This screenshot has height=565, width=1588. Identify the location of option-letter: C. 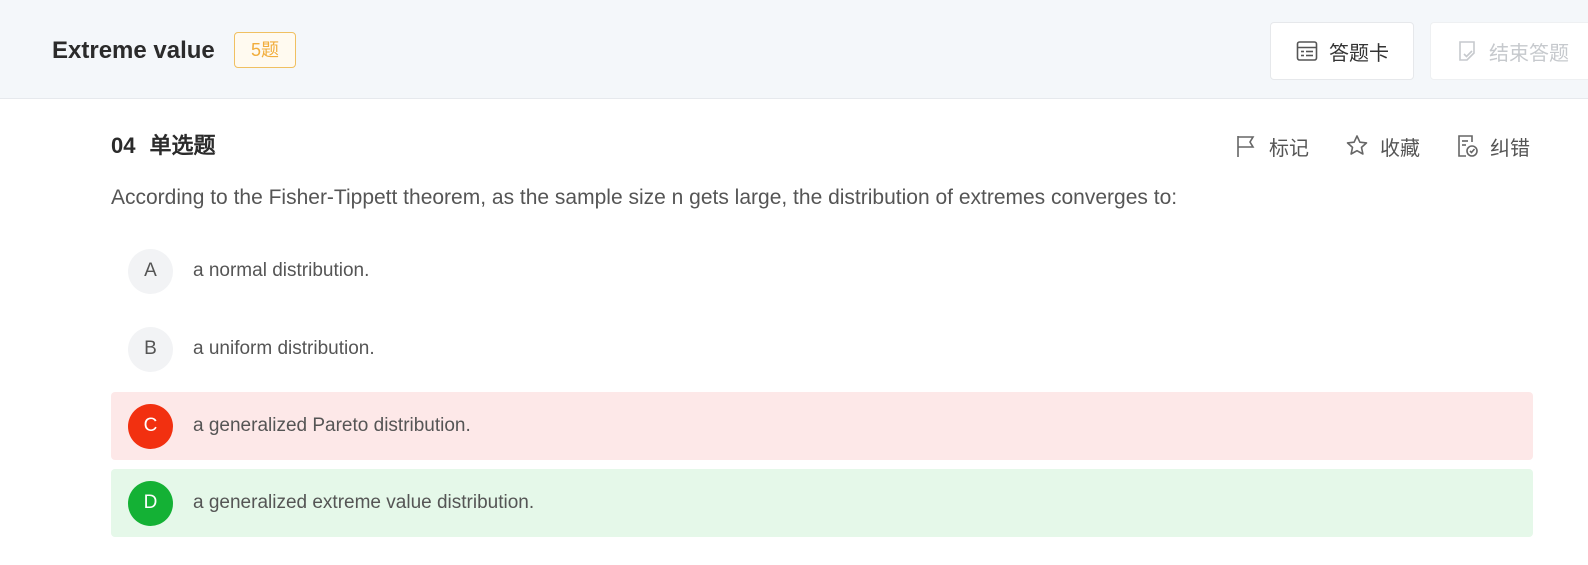
(150, 426).